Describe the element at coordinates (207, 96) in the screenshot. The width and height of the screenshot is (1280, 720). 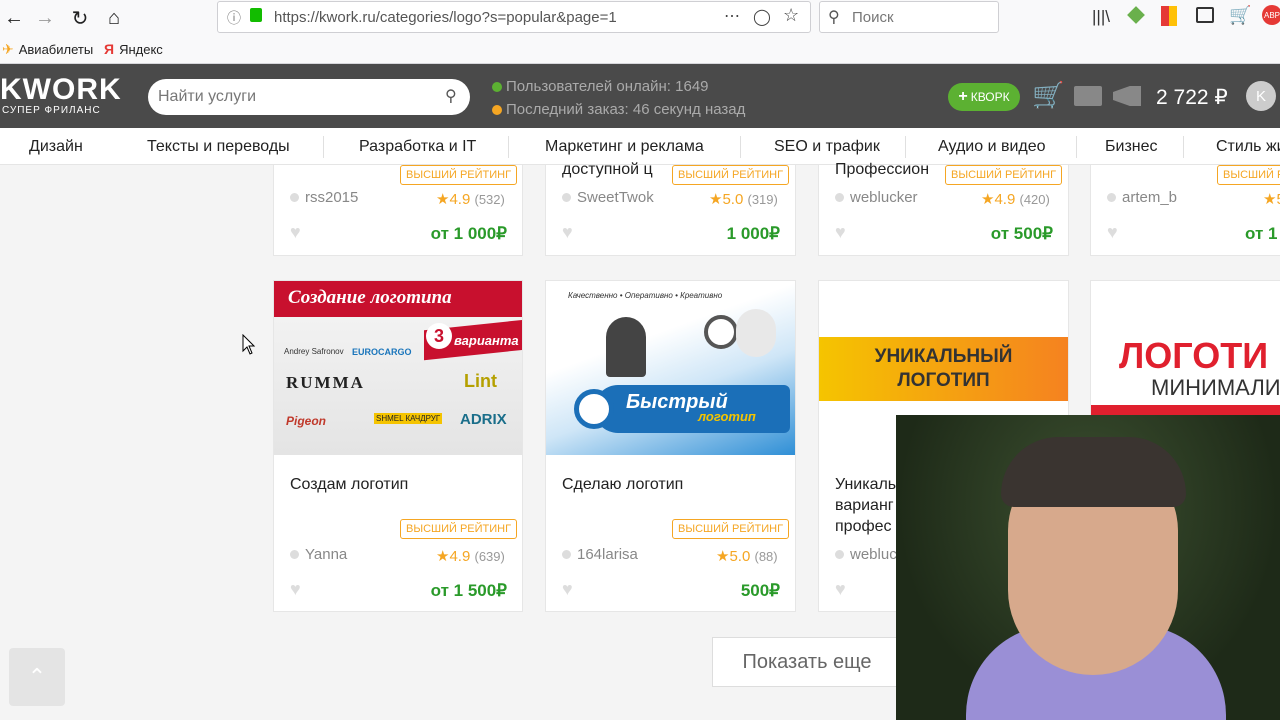
I see `search-placeholder: Найти услуги` at that location.